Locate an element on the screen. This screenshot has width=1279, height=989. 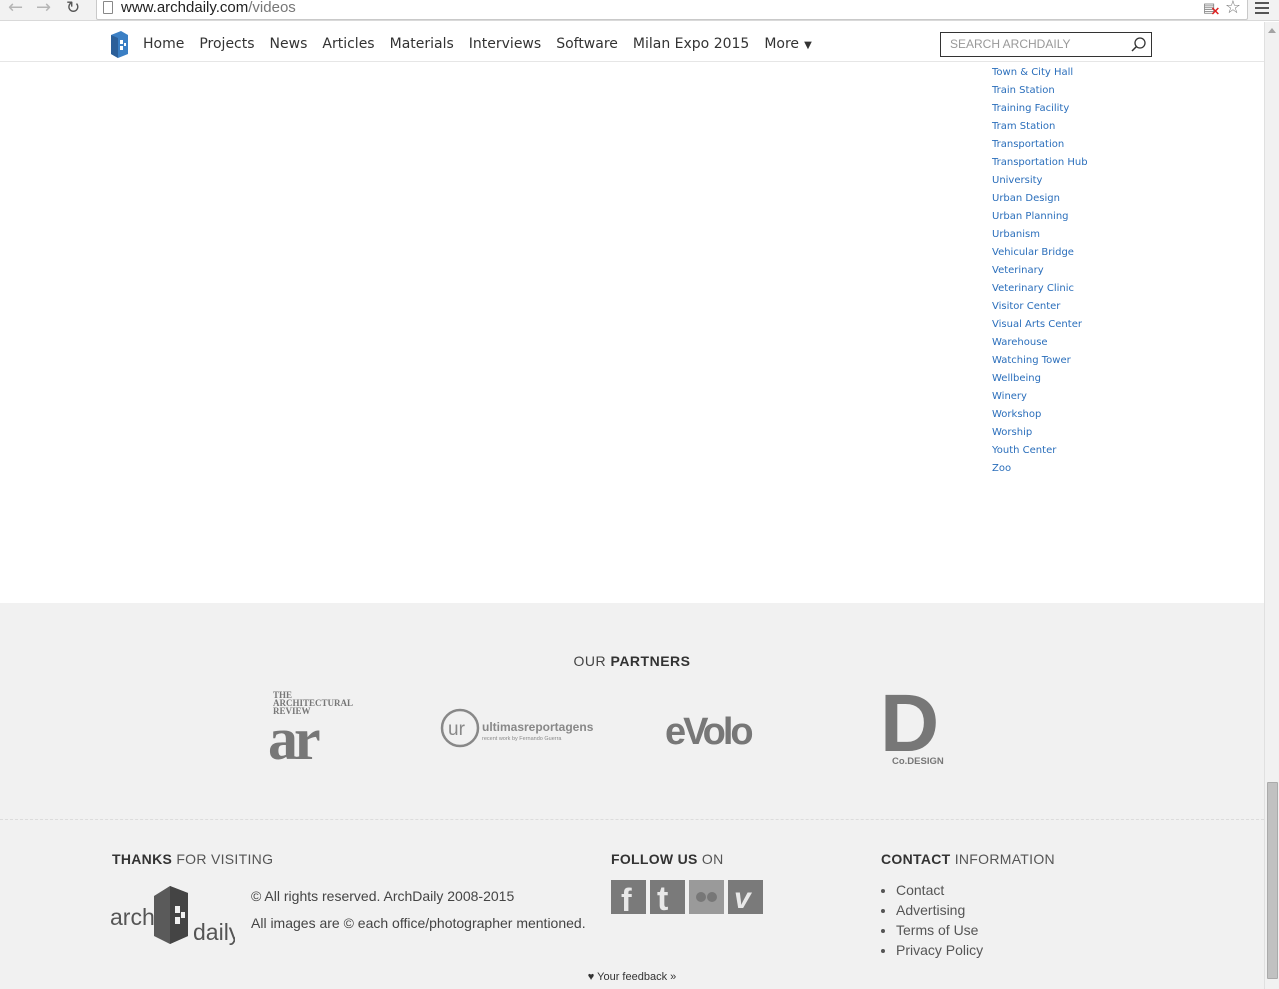
ur-name: ultimasreportagens is located at coordinates (538, 727).